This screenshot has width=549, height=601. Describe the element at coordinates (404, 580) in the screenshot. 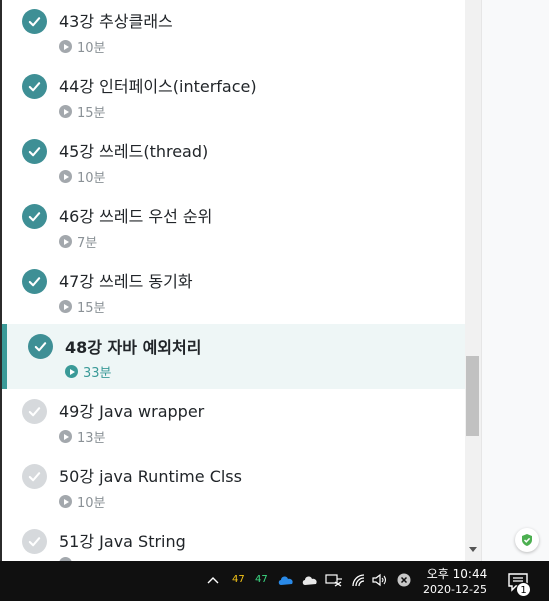

I see `close-circle-icon` at that location.